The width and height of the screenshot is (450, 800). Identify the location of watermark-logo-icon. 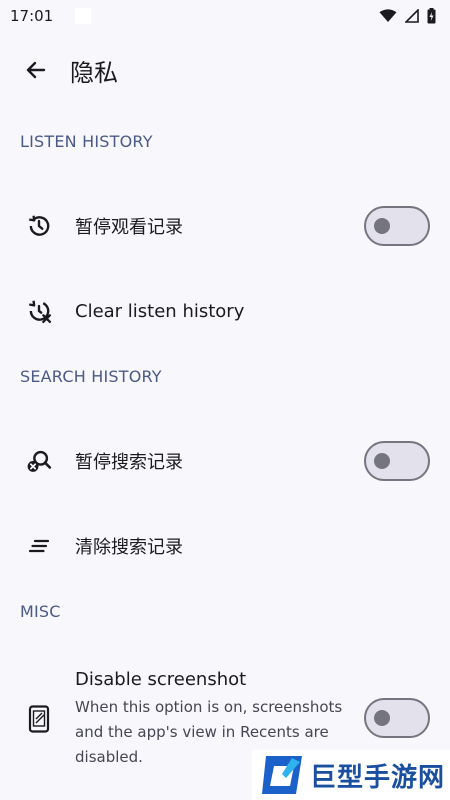
(282, 775).